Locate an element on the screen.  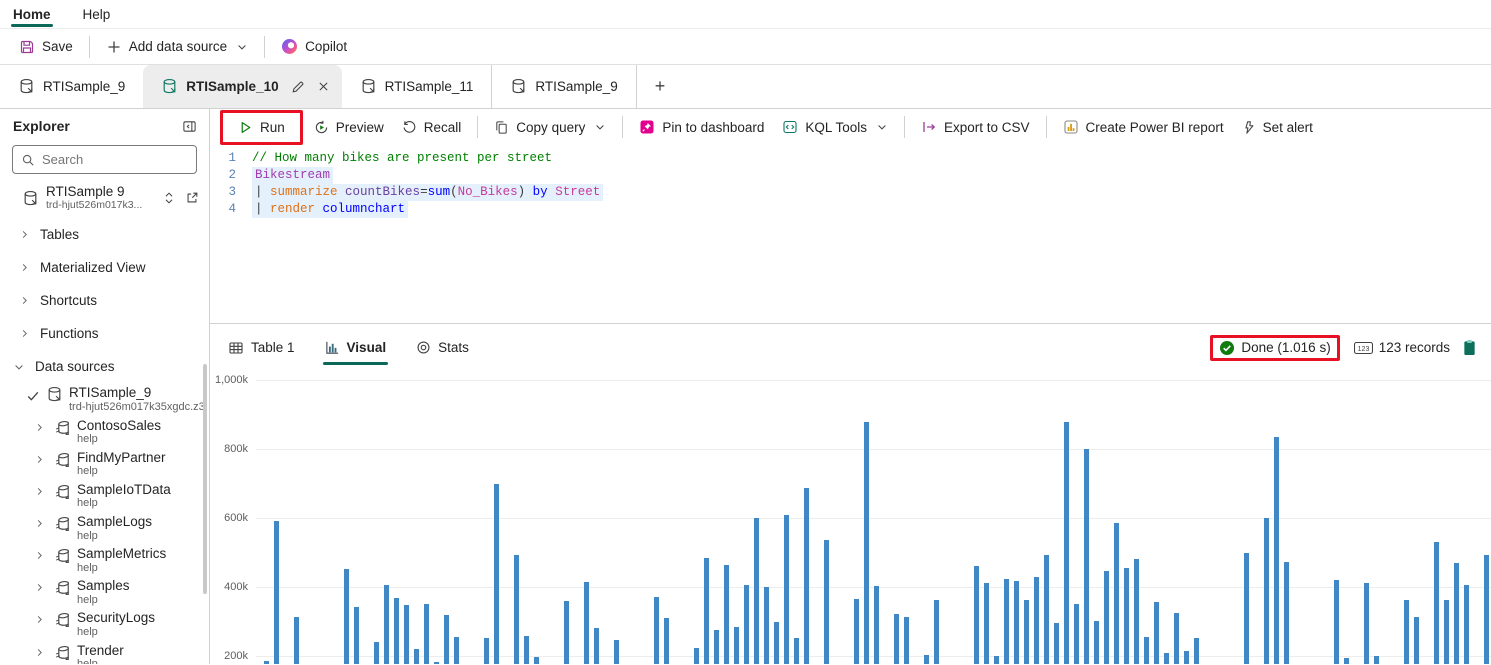
open-in-new-icon is located at coordinates (192, 198).